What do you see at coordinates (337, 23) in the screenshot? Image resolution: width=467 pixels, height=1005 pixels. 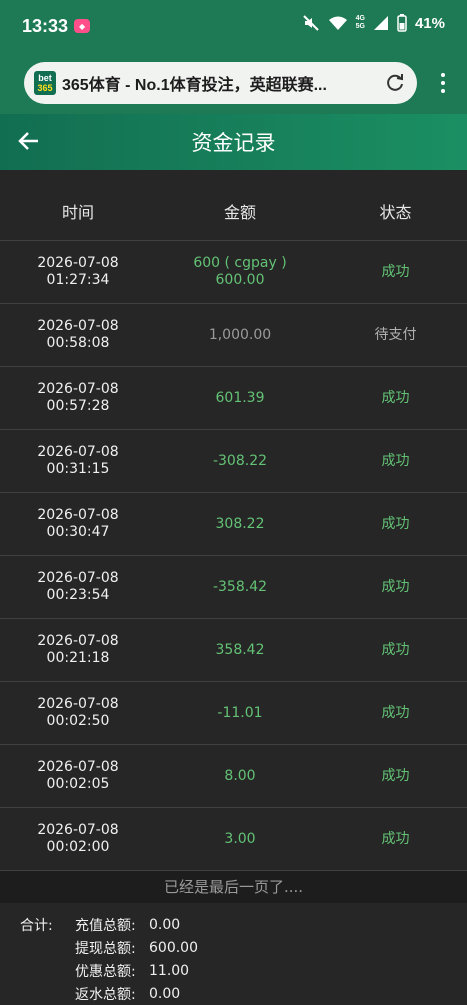 I see `wifi-icon` at bounding box center [337, 23].